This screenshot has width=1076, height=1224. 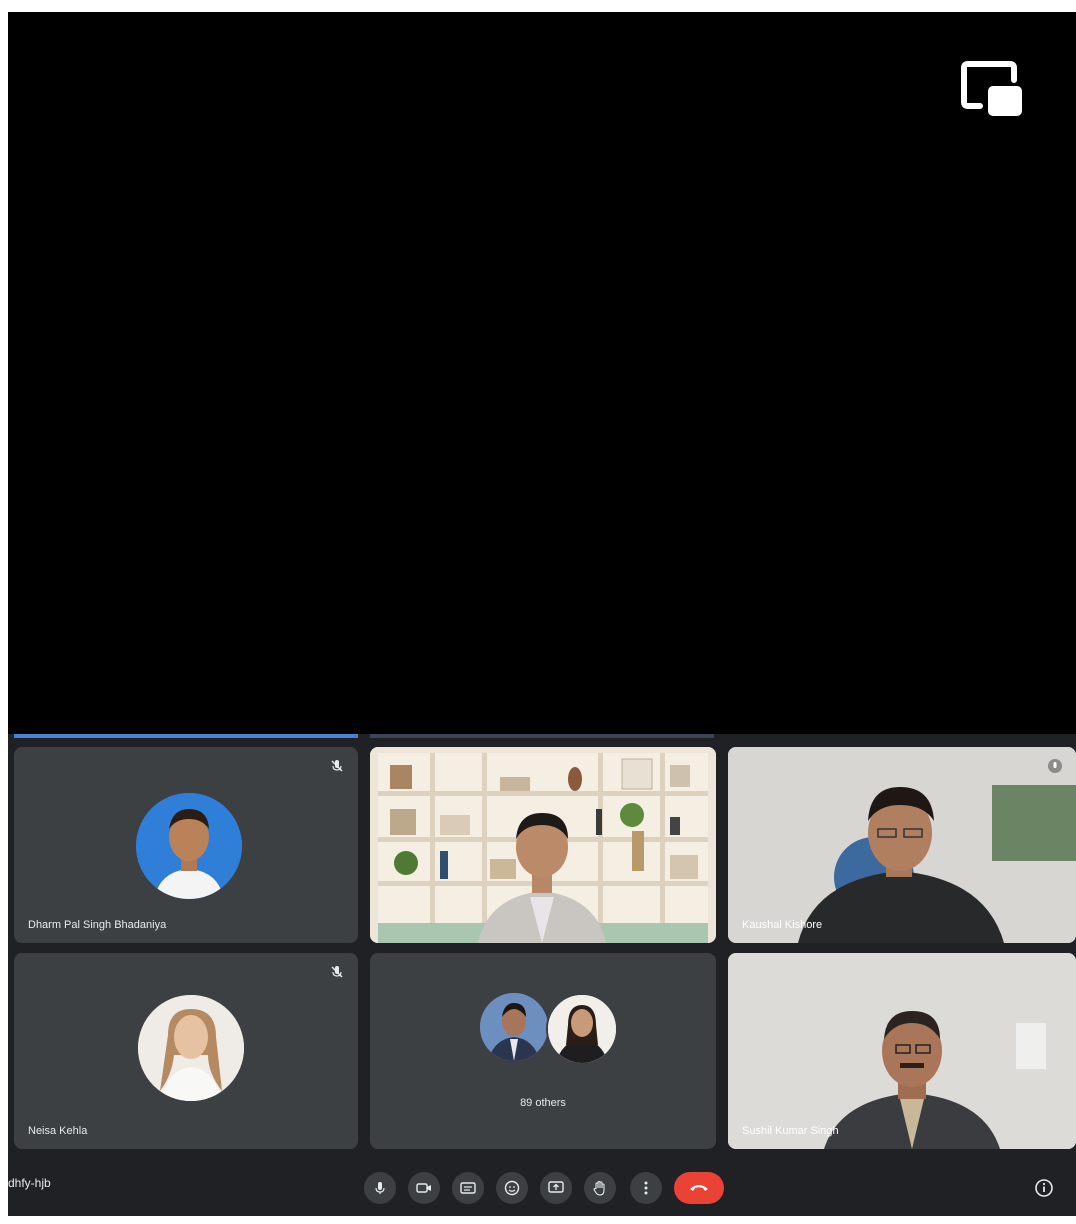 I want to click on participant-name: Neisa Kehla, so click(x=58, y=1131).